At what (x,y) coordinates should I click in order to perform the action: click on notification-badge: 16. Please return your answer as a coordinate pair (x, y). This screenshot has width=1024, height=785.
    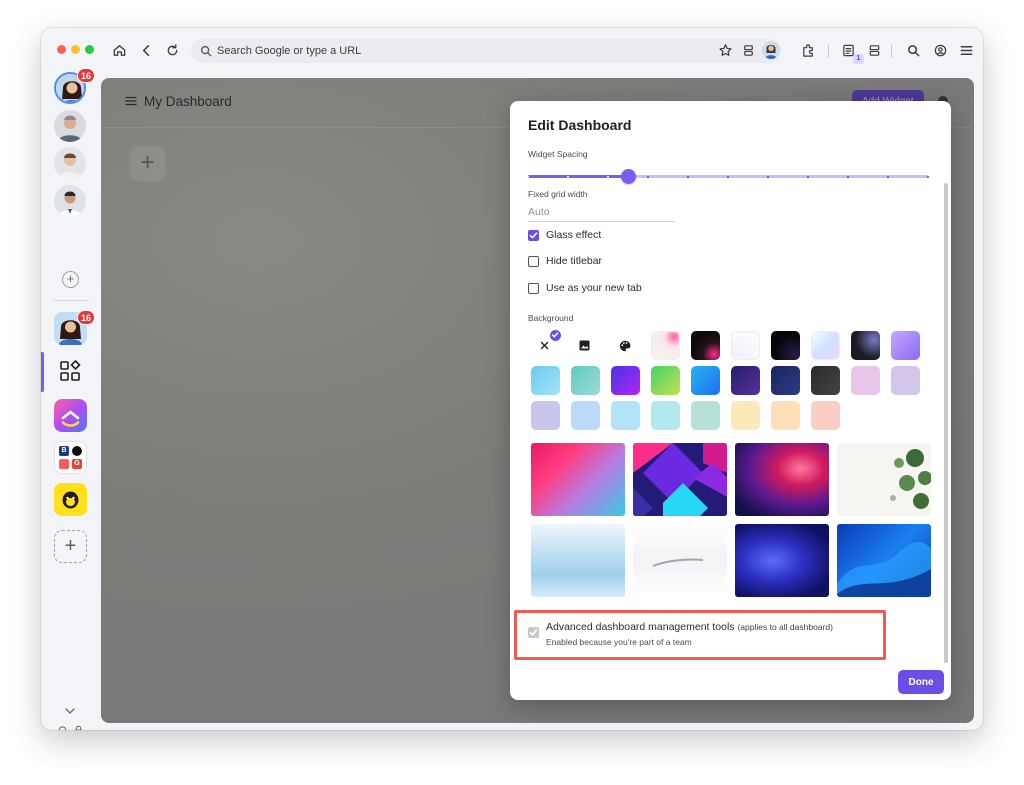
    Looking at the image, I should click on (86, 75).